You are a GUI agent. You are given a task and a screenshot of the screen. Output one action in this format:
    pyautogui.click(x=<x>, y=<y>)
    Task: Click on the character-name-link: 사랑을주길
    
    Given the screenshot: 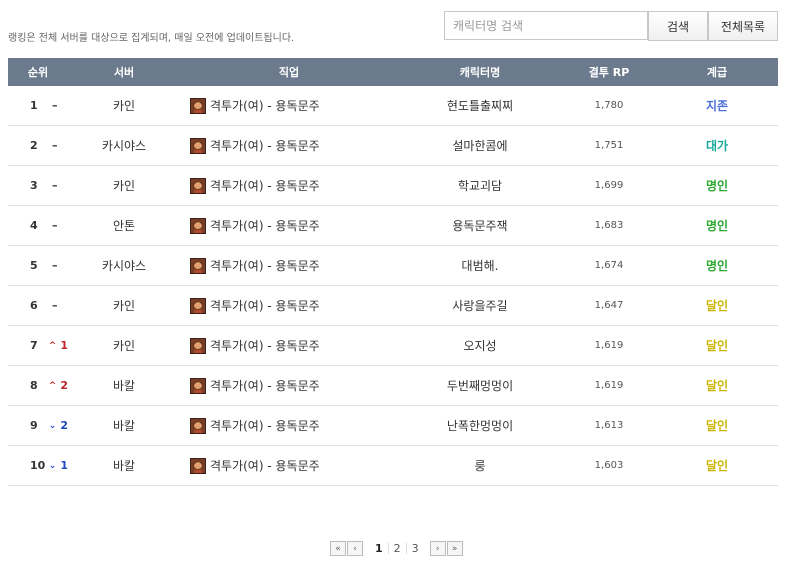 What is the action you would take?
    pyautogui.click(x=480, y=305)
    